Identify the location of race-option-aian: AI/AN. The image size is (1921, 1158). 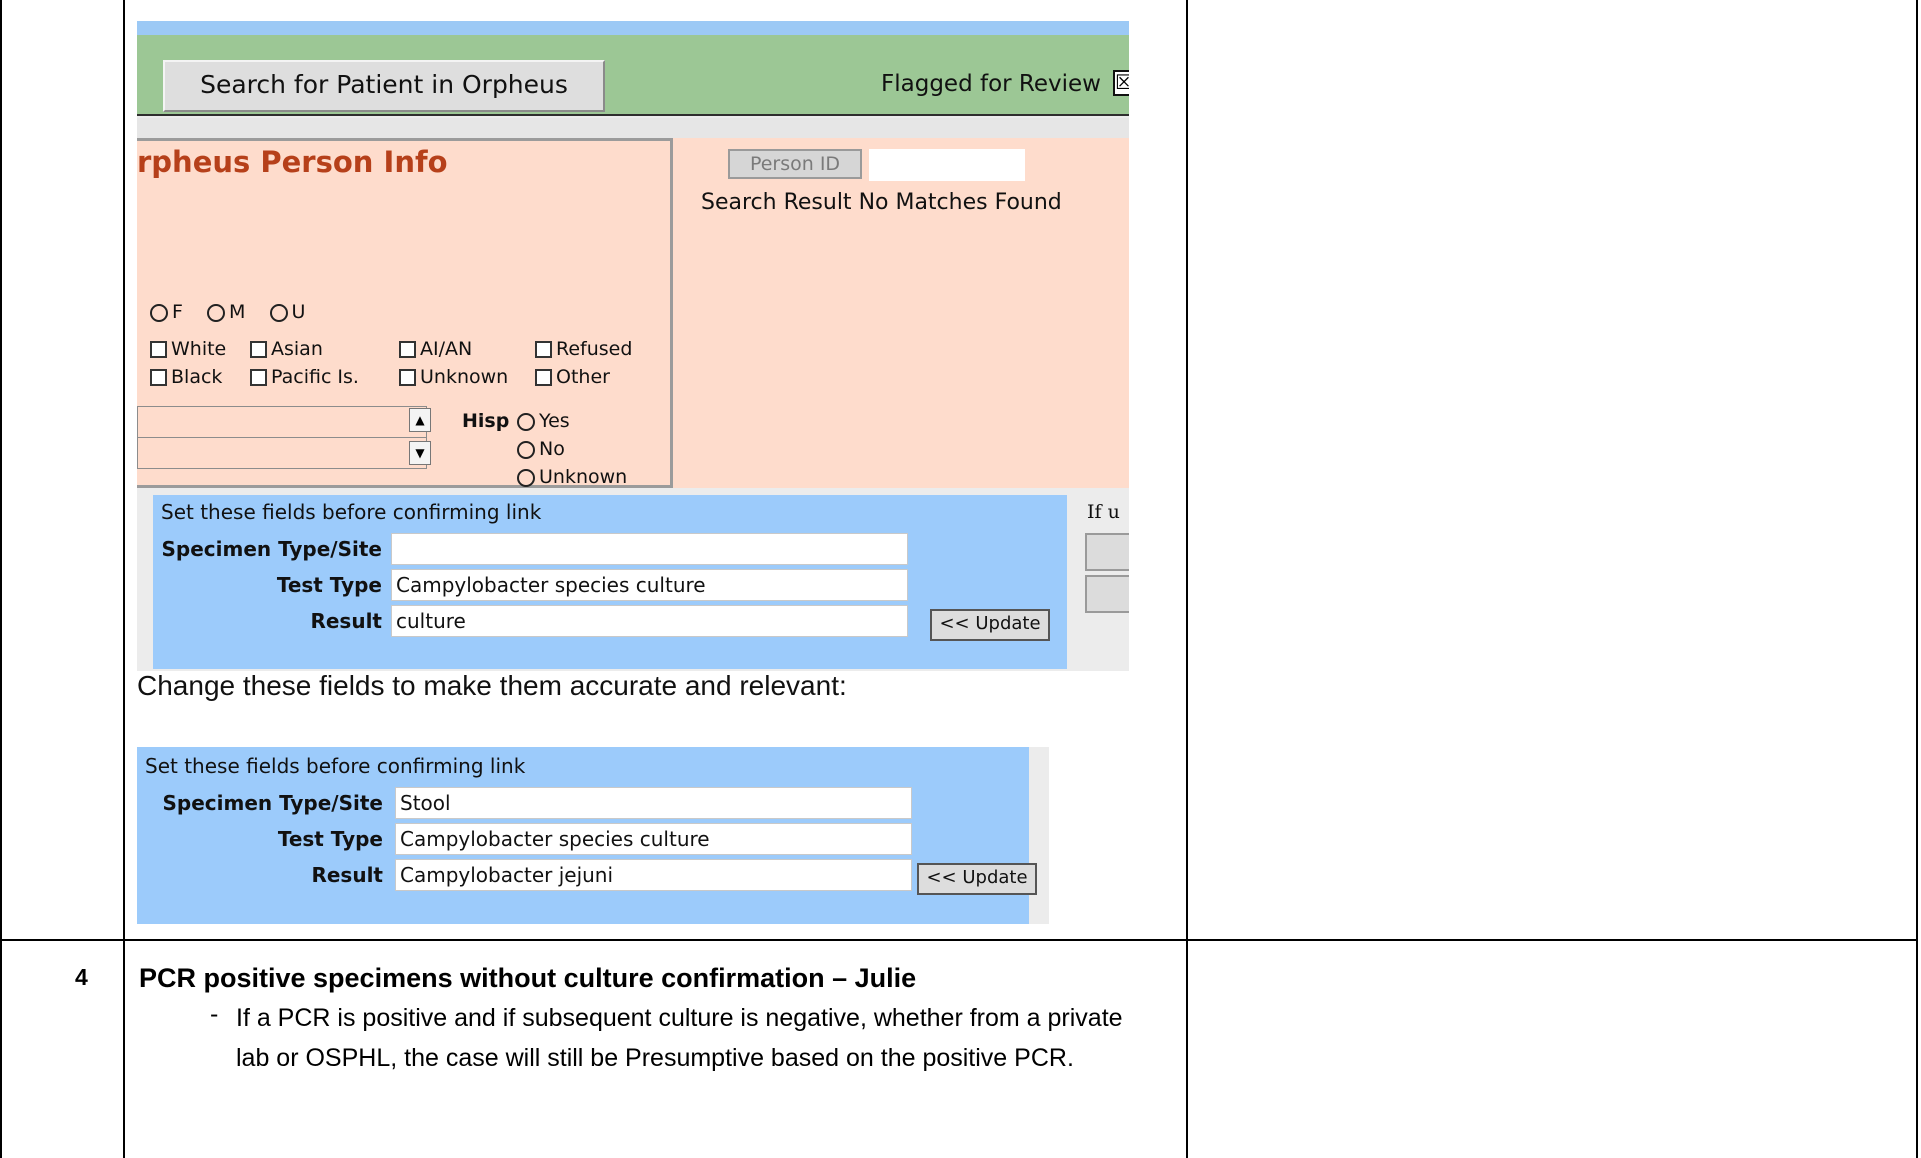
(435, 349).